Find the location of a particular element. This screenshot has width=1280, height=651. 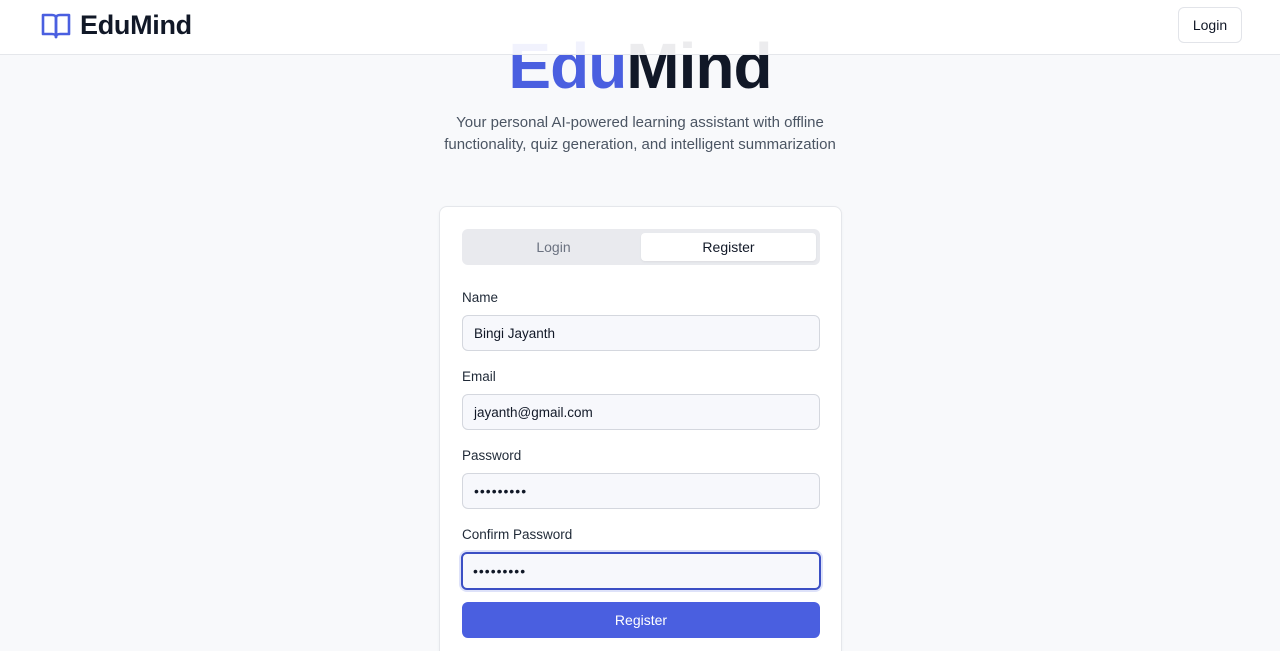

tab-login: Login is located at coordinates (553, 247).